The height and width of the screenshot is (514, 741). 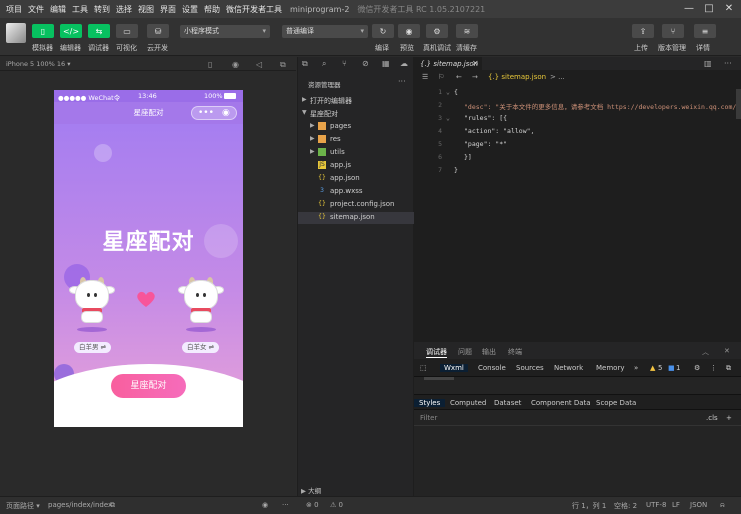 What do you see at coordinates (577, 385) in the screenshot?
I see `wxml-tree` at bounding box center [577, 385].